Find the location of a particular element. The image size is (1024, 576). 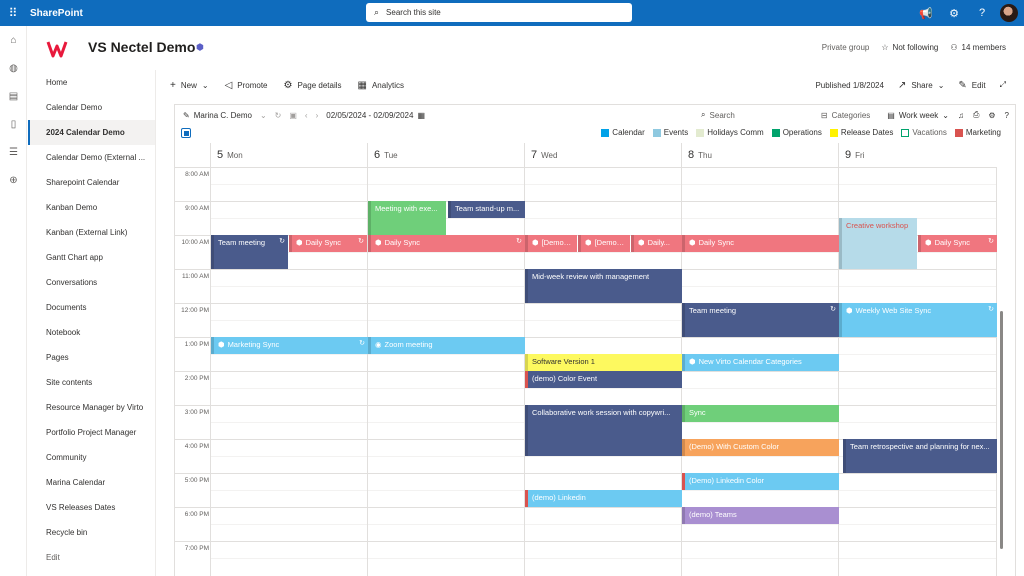

legend-calendar: Calendar is located at coordinates (623, 132).